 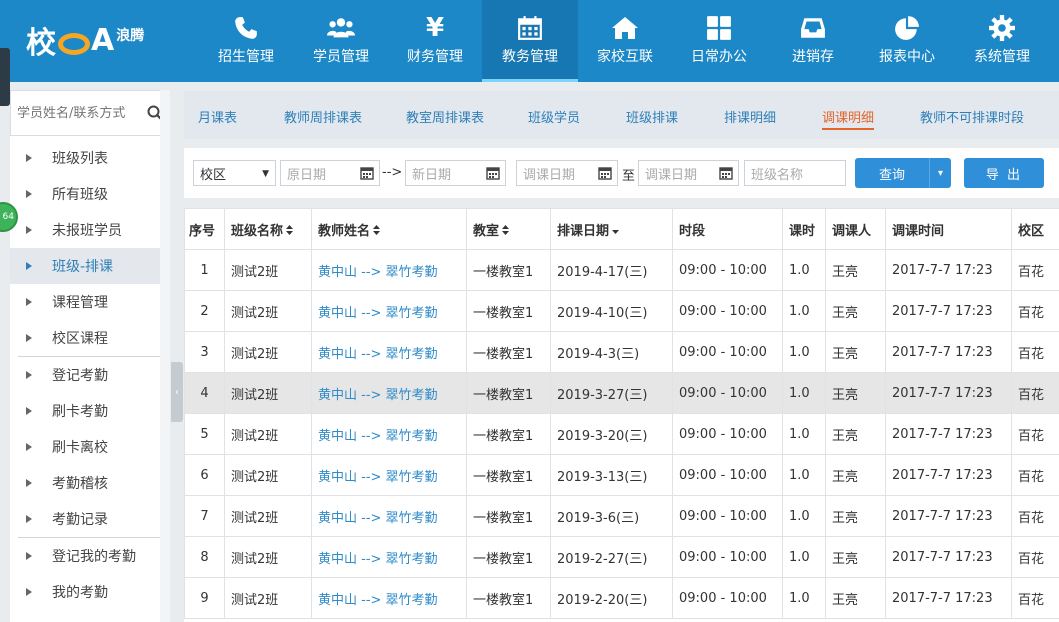 What do you see at coordinates (530, 41) in the screenshot?
I see `nav-item-3: 教务管理` at bounding box center [530, 41].